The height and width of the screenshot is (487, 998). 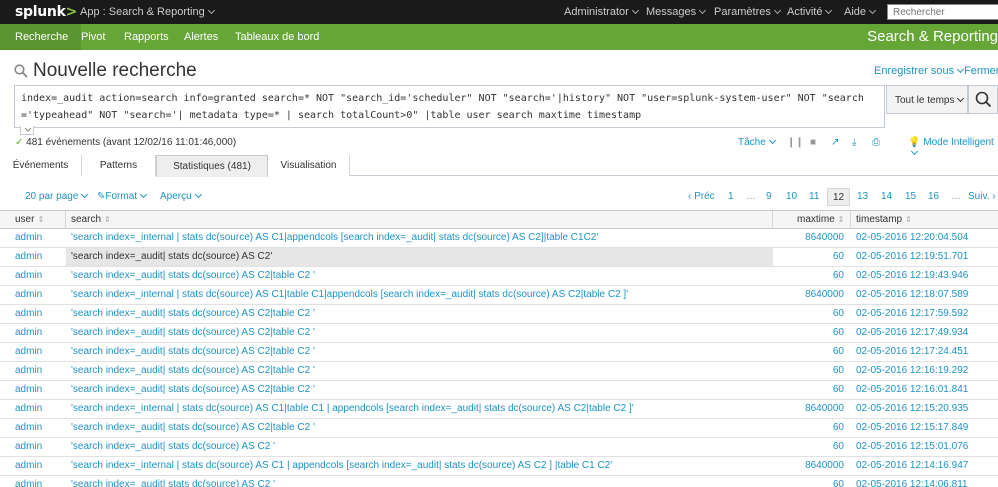 I want to click on cell-timestamp: 02-05-2016 12:16:19.292, so click(x=927, y=371).